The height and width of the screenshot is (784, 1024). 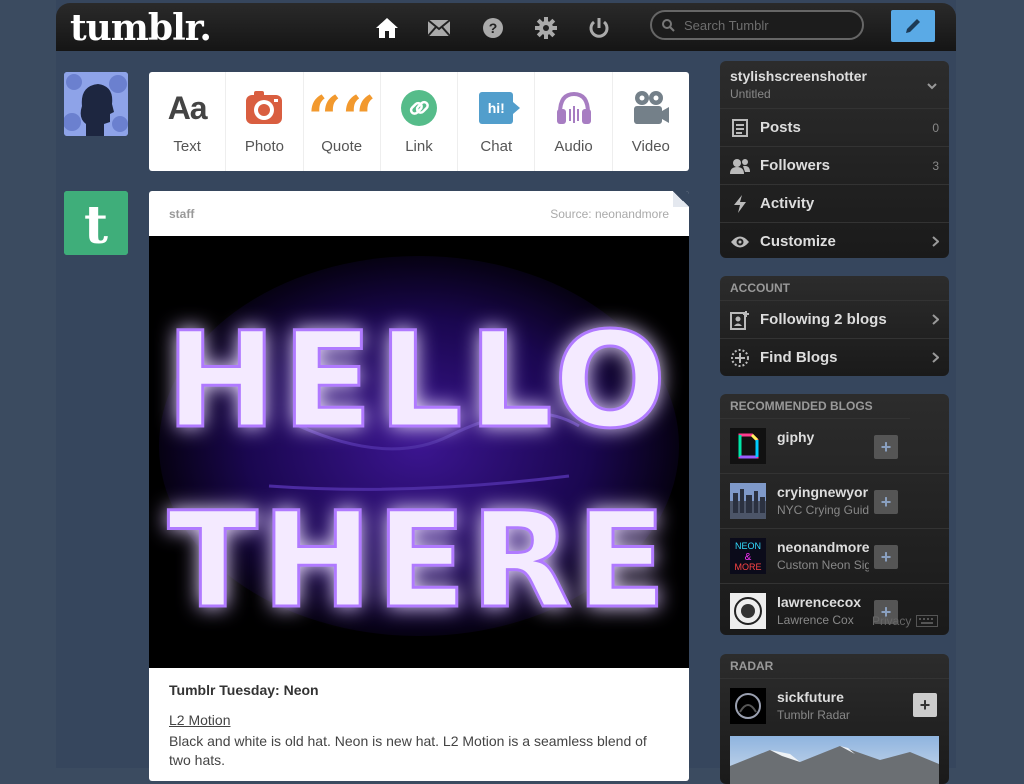 I want to click on lawrencecox-thumbnail, so click(x=748, y=611).